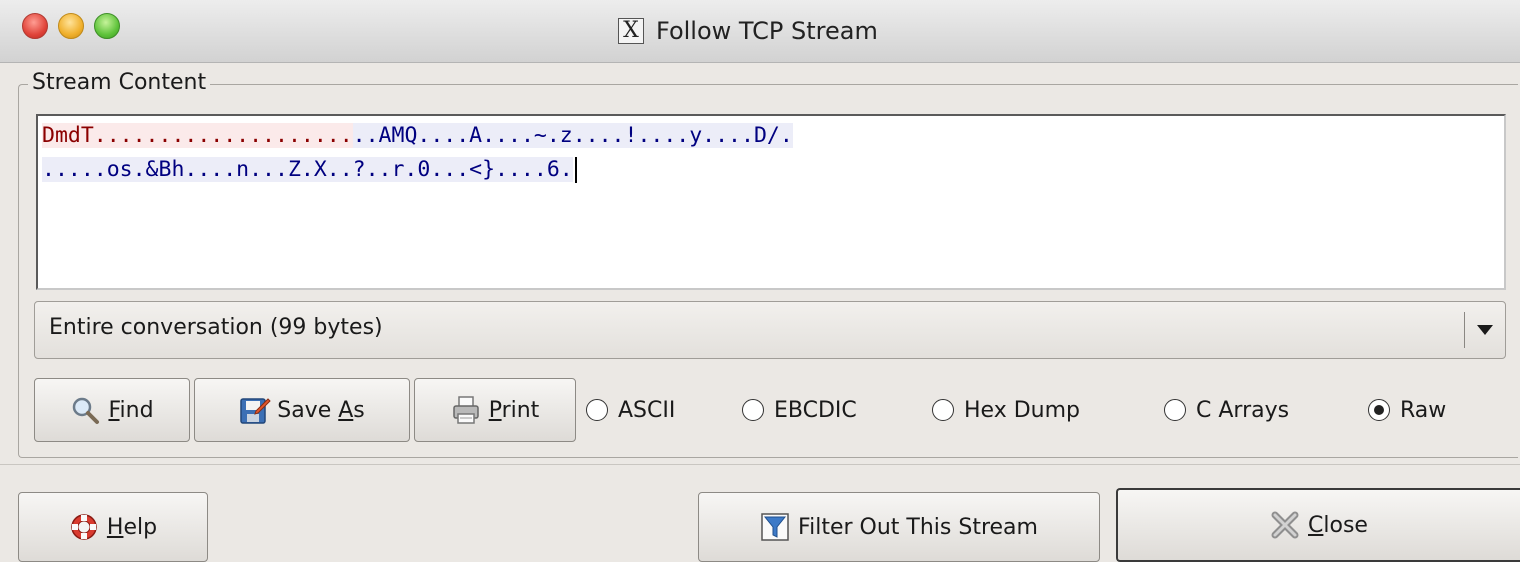 This screenshot has height=562, width=1520. What do you see at coordinates (466, 410) in the screenshot?
I see `printer-icon` at bounding box center [466, 410].